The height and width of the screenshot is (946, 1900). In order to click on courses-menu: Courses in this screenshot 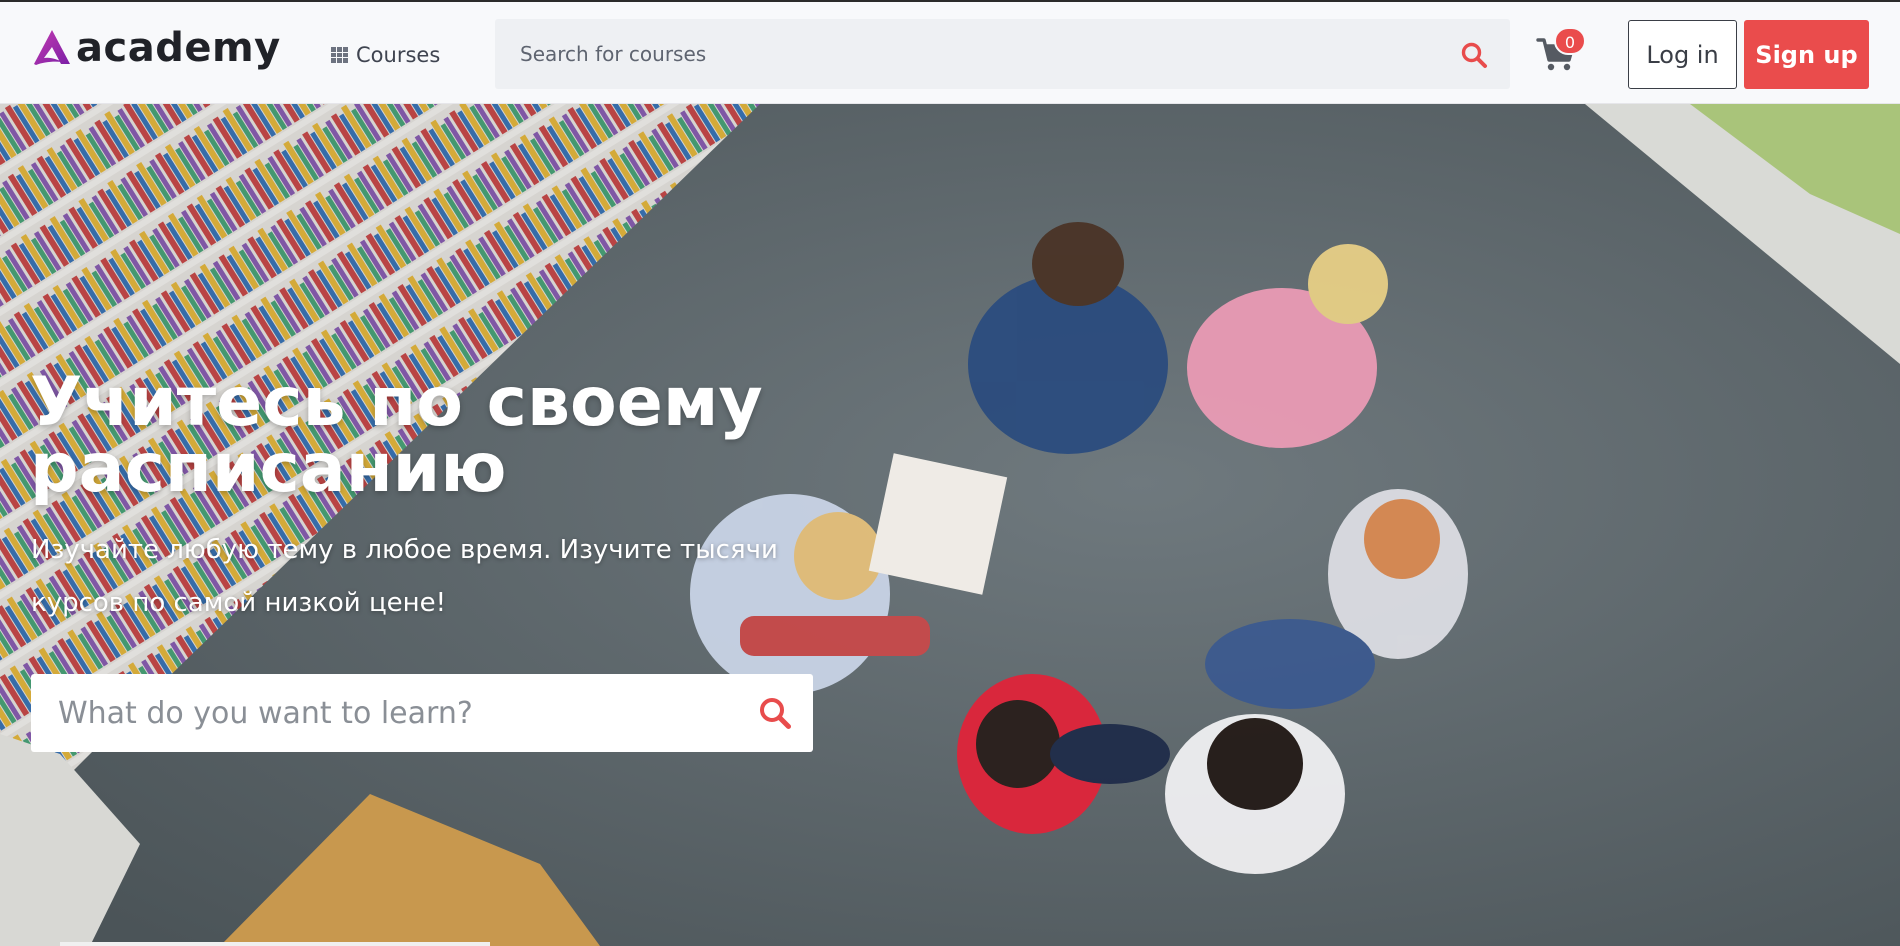, I will do `click(385, 55)`.